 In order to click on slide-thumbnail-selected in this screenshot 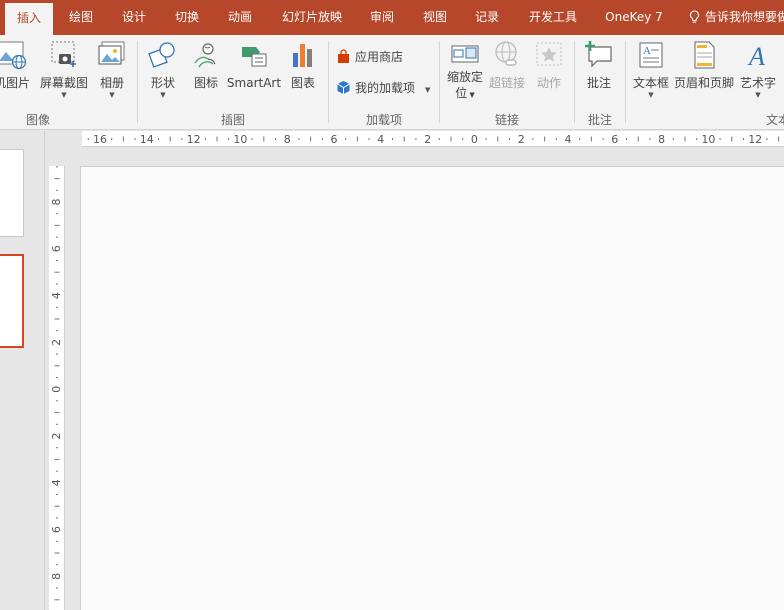, I will do `click(12, 301)`.